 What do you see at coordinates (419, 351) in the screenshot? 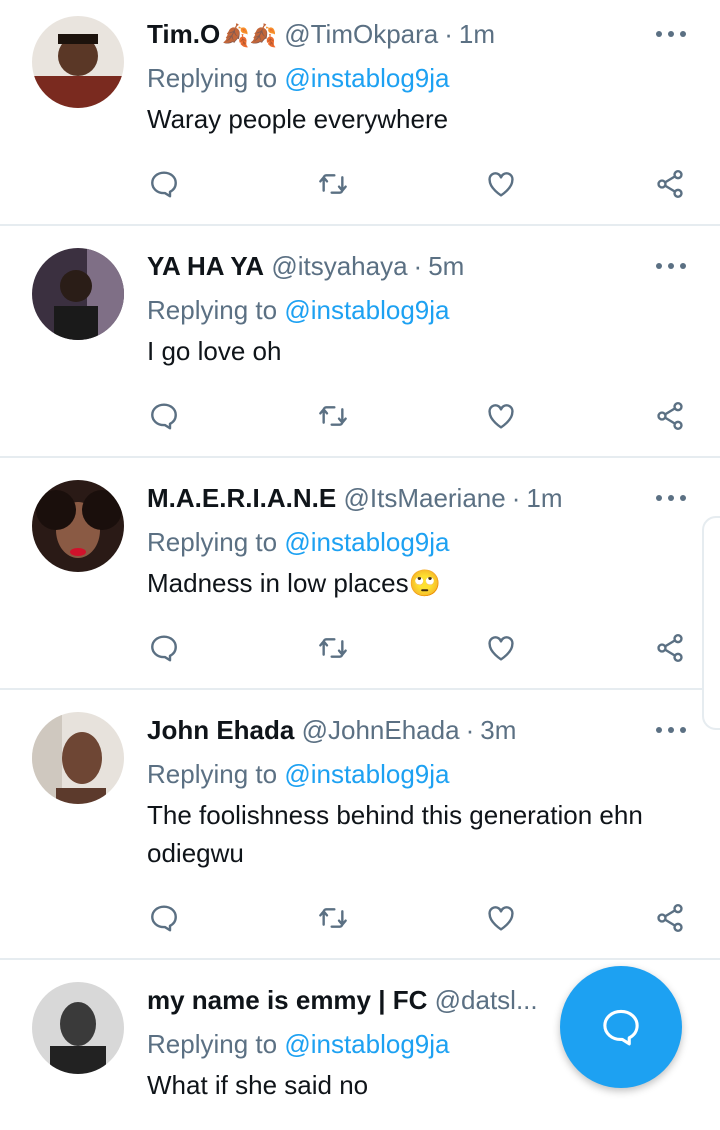
I see `tweet-text: I go love oh` at bounding box center [419, 351].